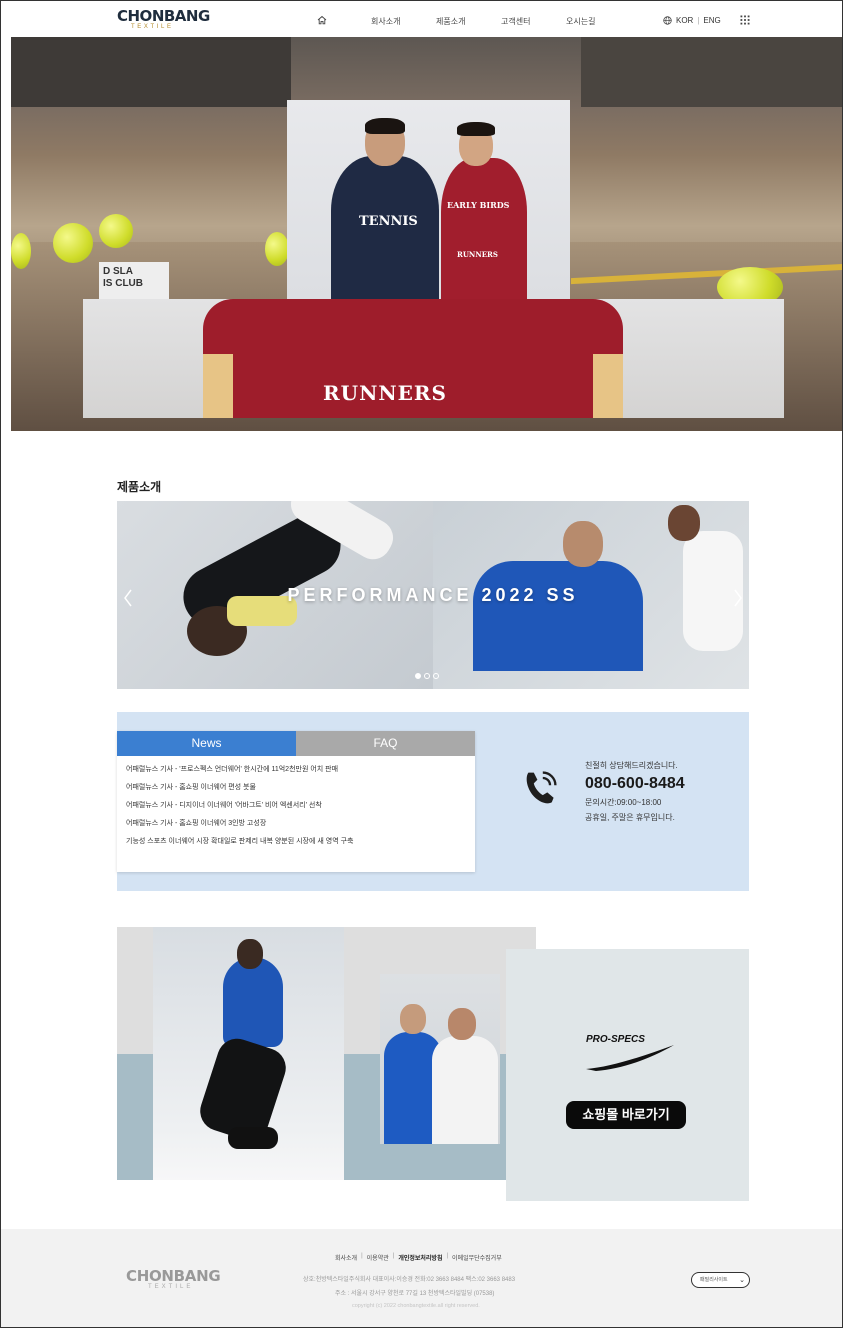  What do you see at coordinates (477, 1257) in the screenshot?
I see `footer-link-email-policy: 이메일무단수집거부` at bounding box center [477, 1257].